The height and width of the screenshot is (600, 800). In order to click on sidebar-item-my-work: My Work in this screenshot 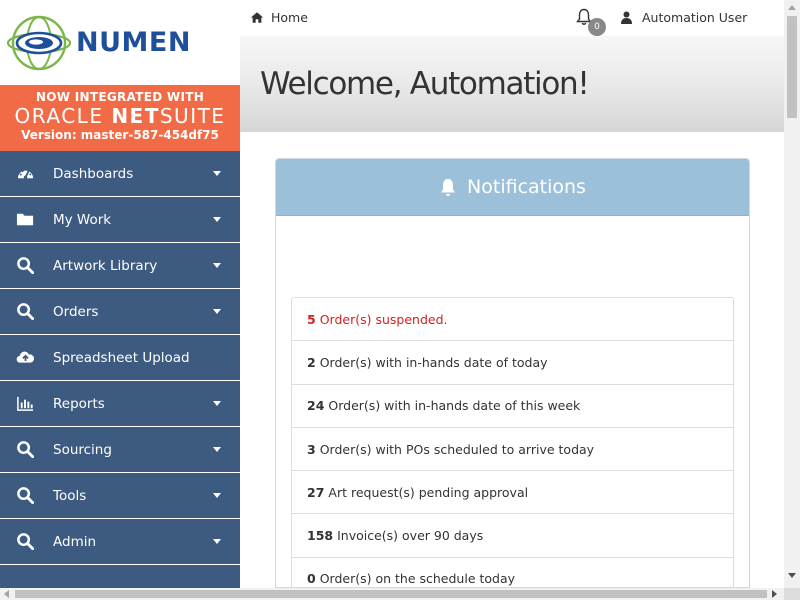, I will do `click(120, 220)`.